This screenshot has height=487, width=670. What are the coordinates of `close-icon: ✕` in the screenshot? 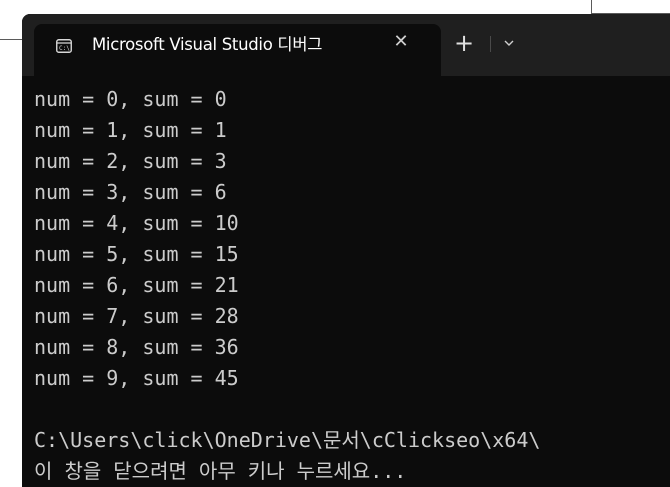 It's located at (401, 42).